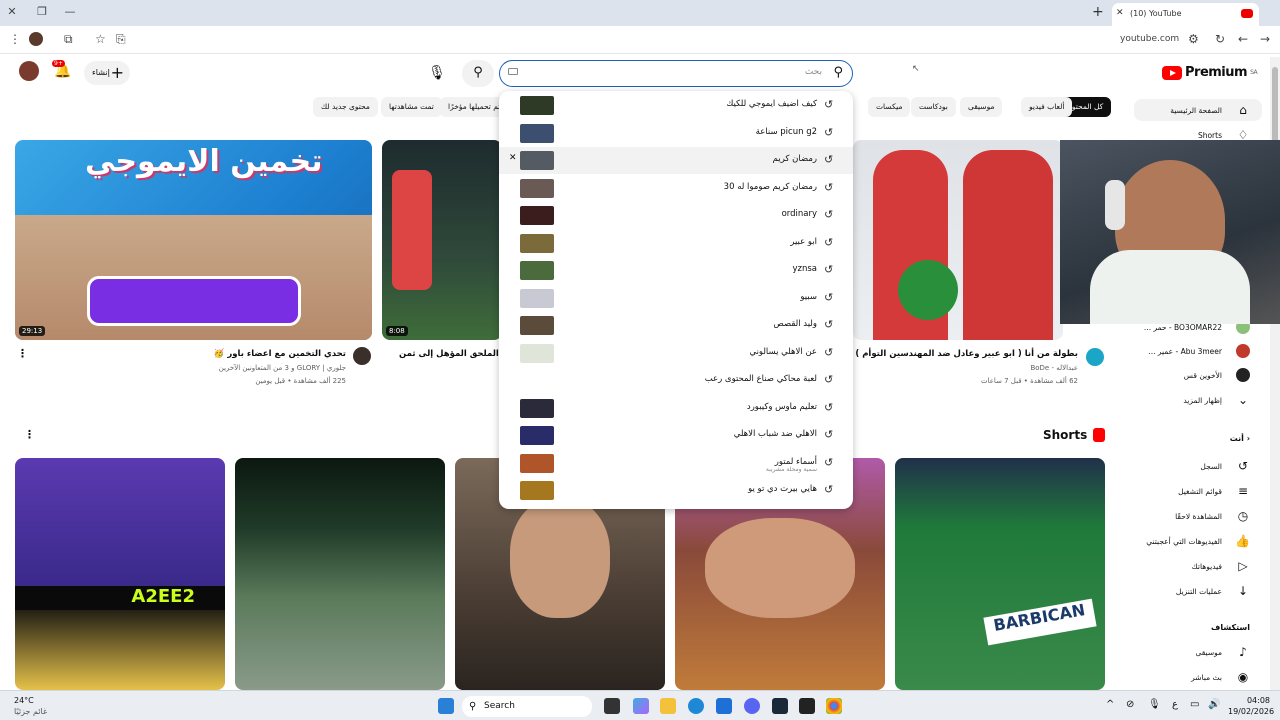  I want to click on search-suggestion: ↺ yznsa, so click(676, 270).